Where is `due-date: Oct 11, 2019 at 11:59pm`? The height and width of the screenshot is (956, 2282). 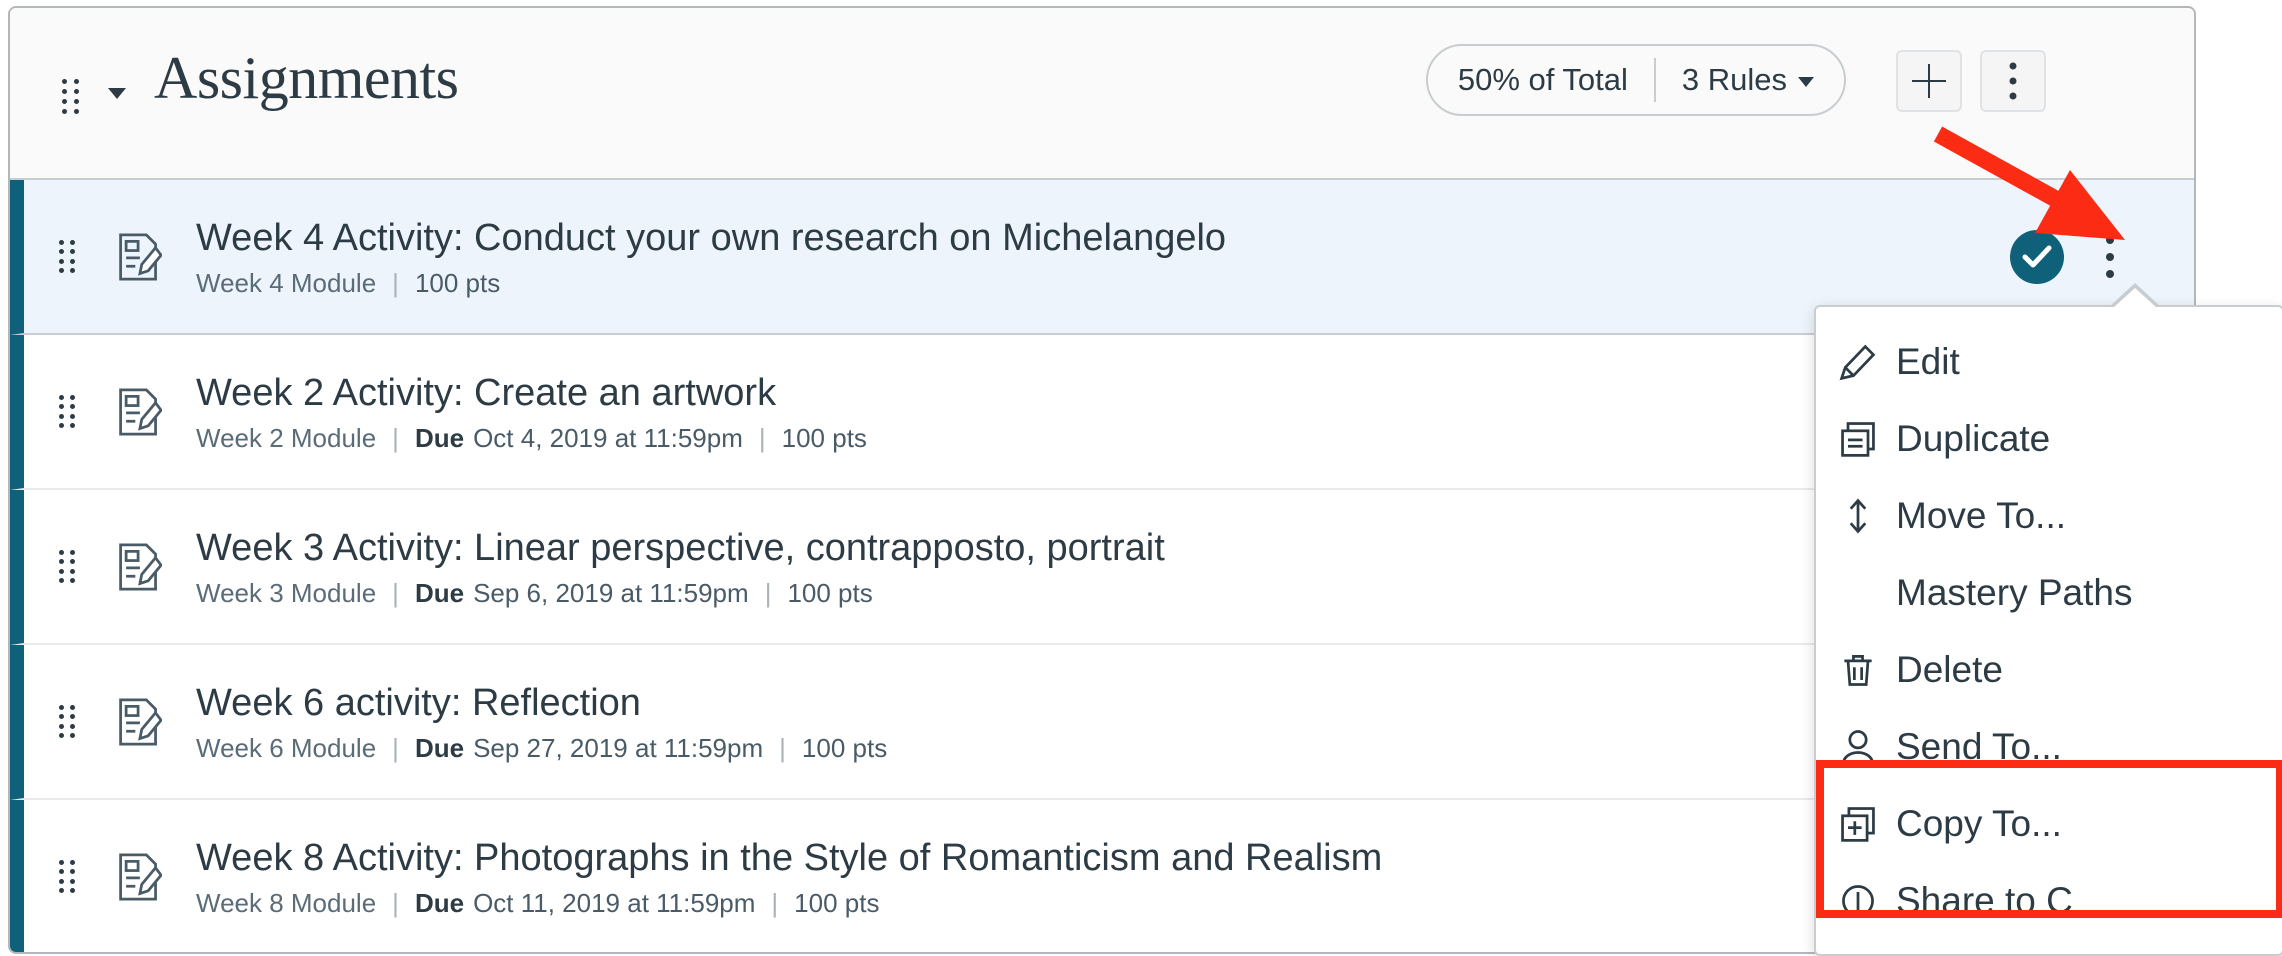 due-date: Oct 11, 2019 at 11:59pm is located at coordinates (614, 902).